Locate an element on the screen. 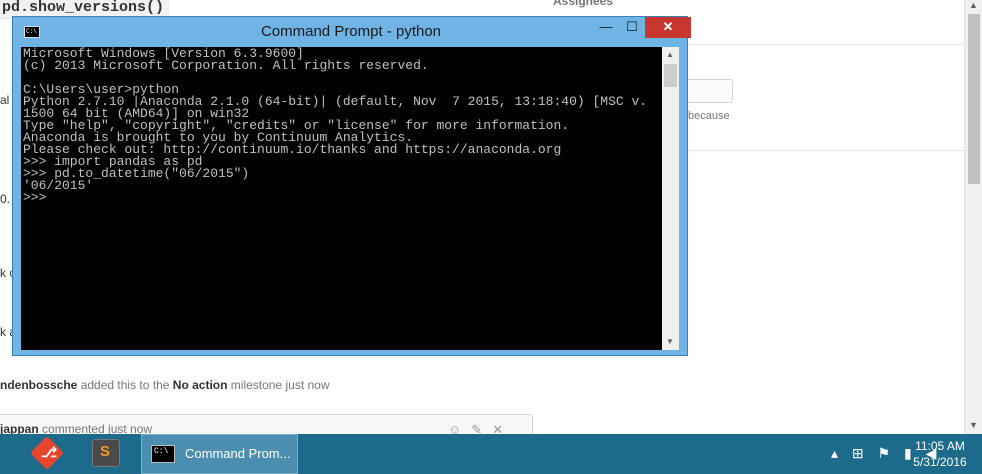 The width and height of the screenshot is (982, 474). taskbar-clock: 11:05 AM 5/31/2016 is located at coordinates (940, 454).